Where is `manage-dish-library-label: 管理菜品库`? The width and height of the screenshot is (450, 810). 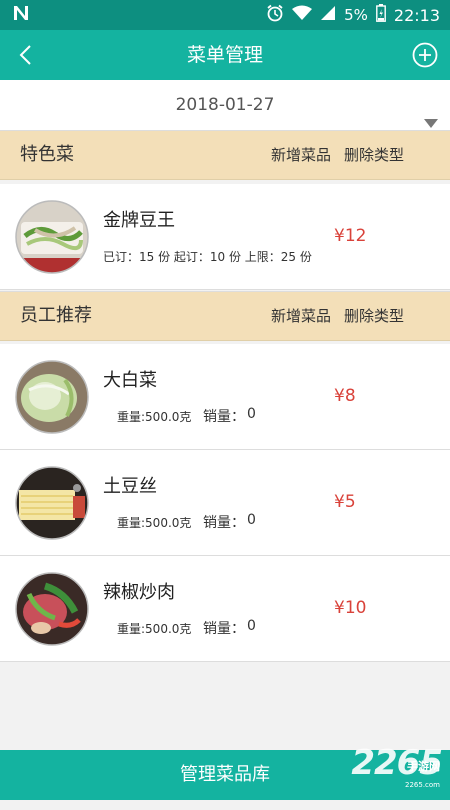
manage-dish-library-label: 管理菜品库 is located at coordinates (225, 774).